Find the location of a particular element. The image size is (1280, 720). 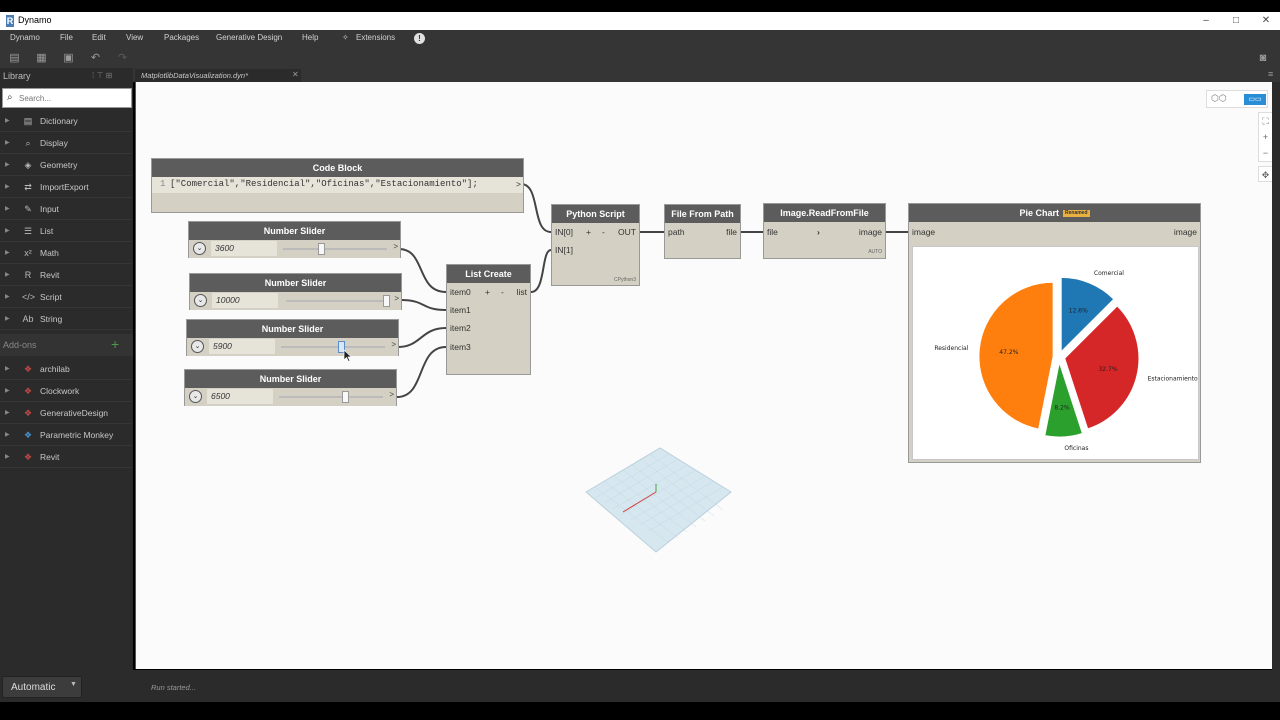

library-item-generativedesign: ▶ ❖ GenerativeDesign is located at coordinates (66, 413).